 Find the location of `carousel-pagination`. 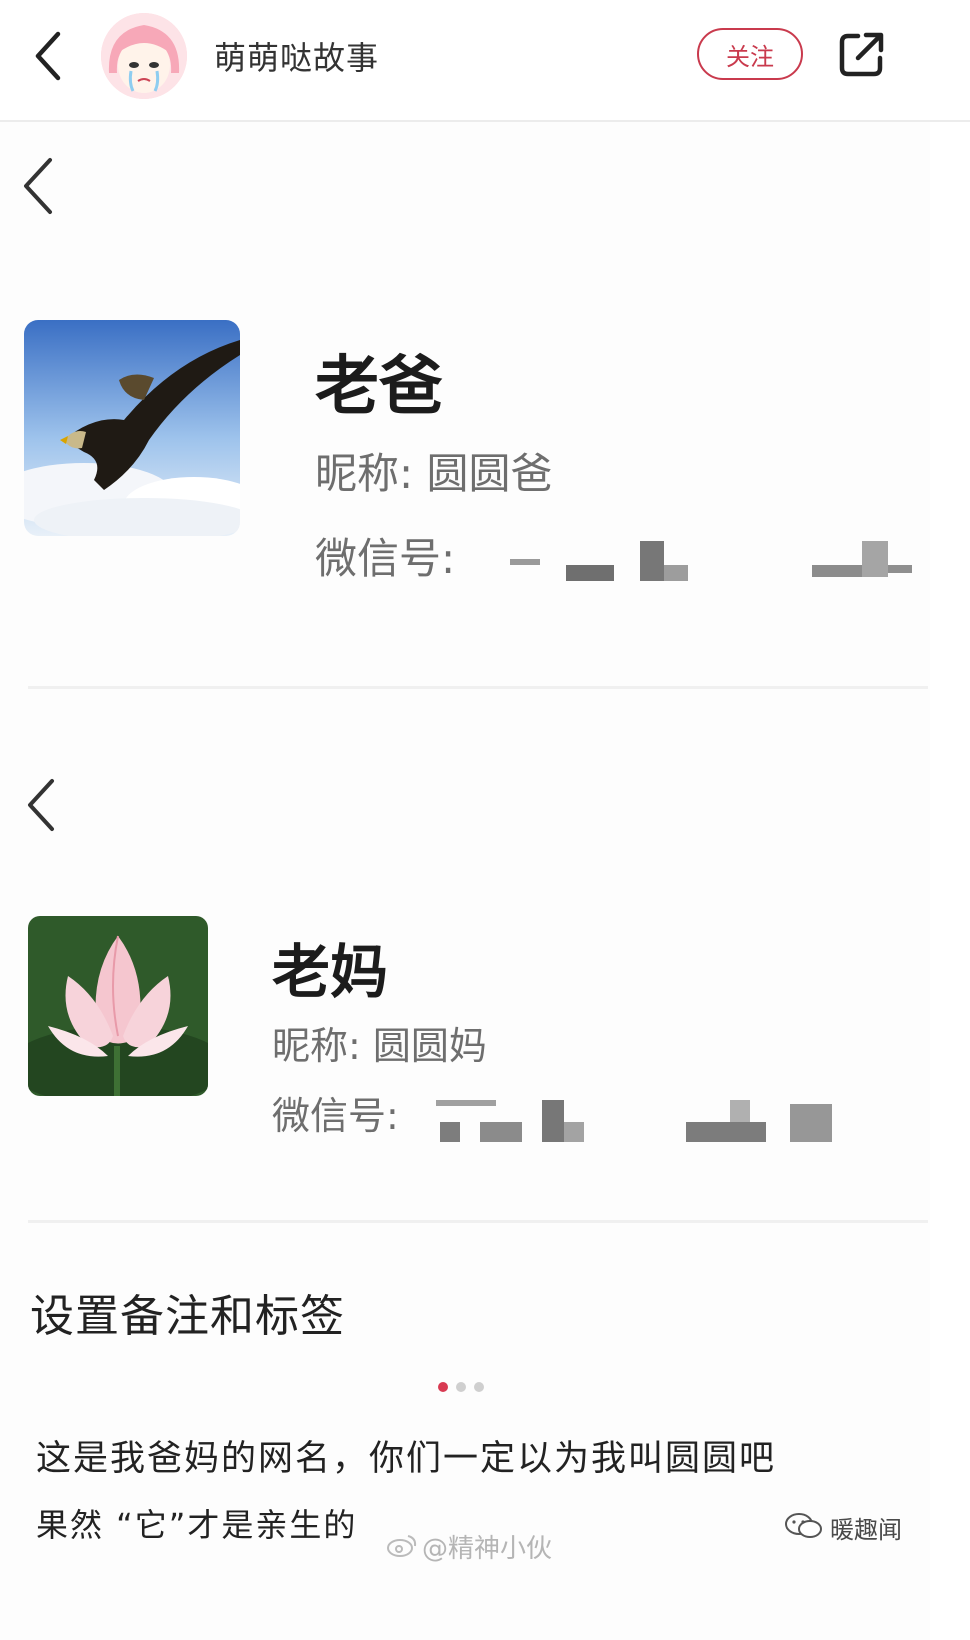

carousel-pagination is located at coordinates (461, 1387).